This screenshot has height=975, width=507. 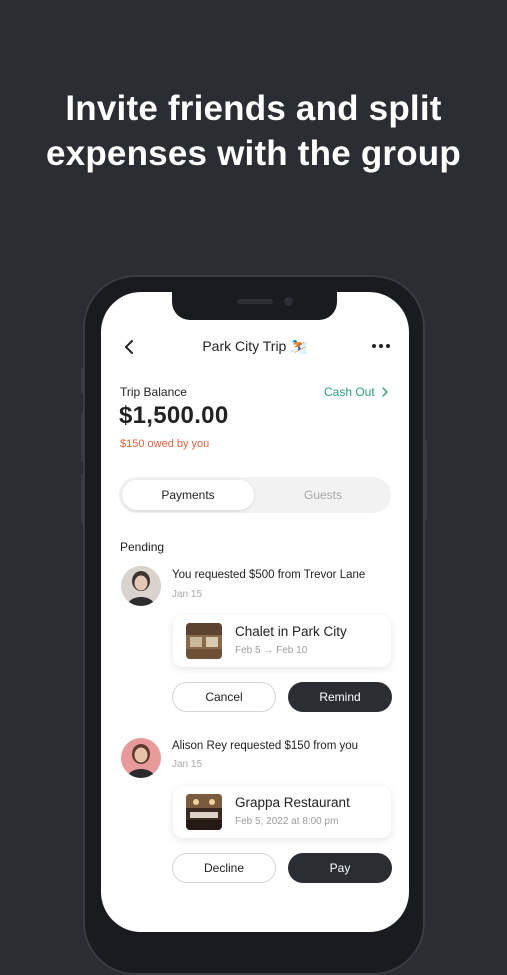 I want to click on tab-guests: Guests, so click(x=323, y=495).